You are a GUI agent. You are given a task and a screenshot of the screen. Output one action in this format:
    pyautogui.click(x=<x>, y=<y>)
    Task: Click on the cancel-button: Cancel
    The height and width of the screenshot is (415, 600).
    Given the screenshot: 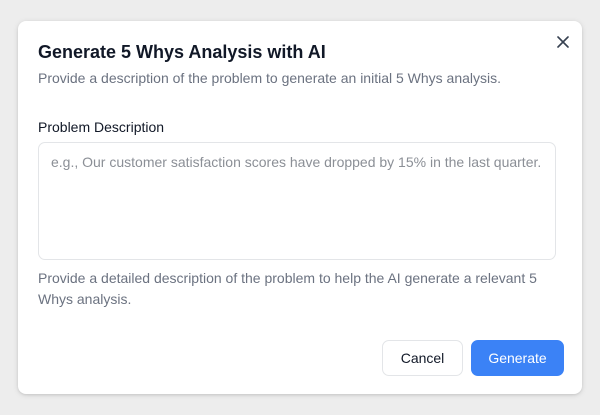 What is the action you would take?
    pyautogui.click(x=422, y=358)
    